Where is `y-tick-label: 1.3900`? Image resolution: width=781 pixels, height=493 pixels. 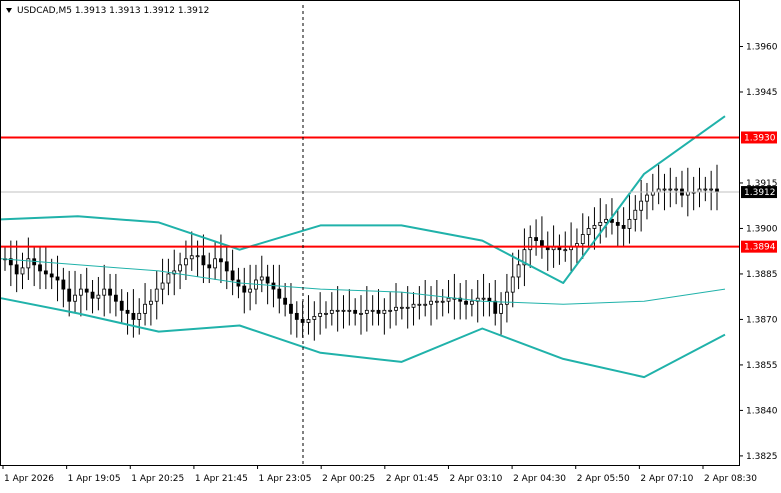
y-tick-label: 1.3900 is located at coordinates (762, 229).